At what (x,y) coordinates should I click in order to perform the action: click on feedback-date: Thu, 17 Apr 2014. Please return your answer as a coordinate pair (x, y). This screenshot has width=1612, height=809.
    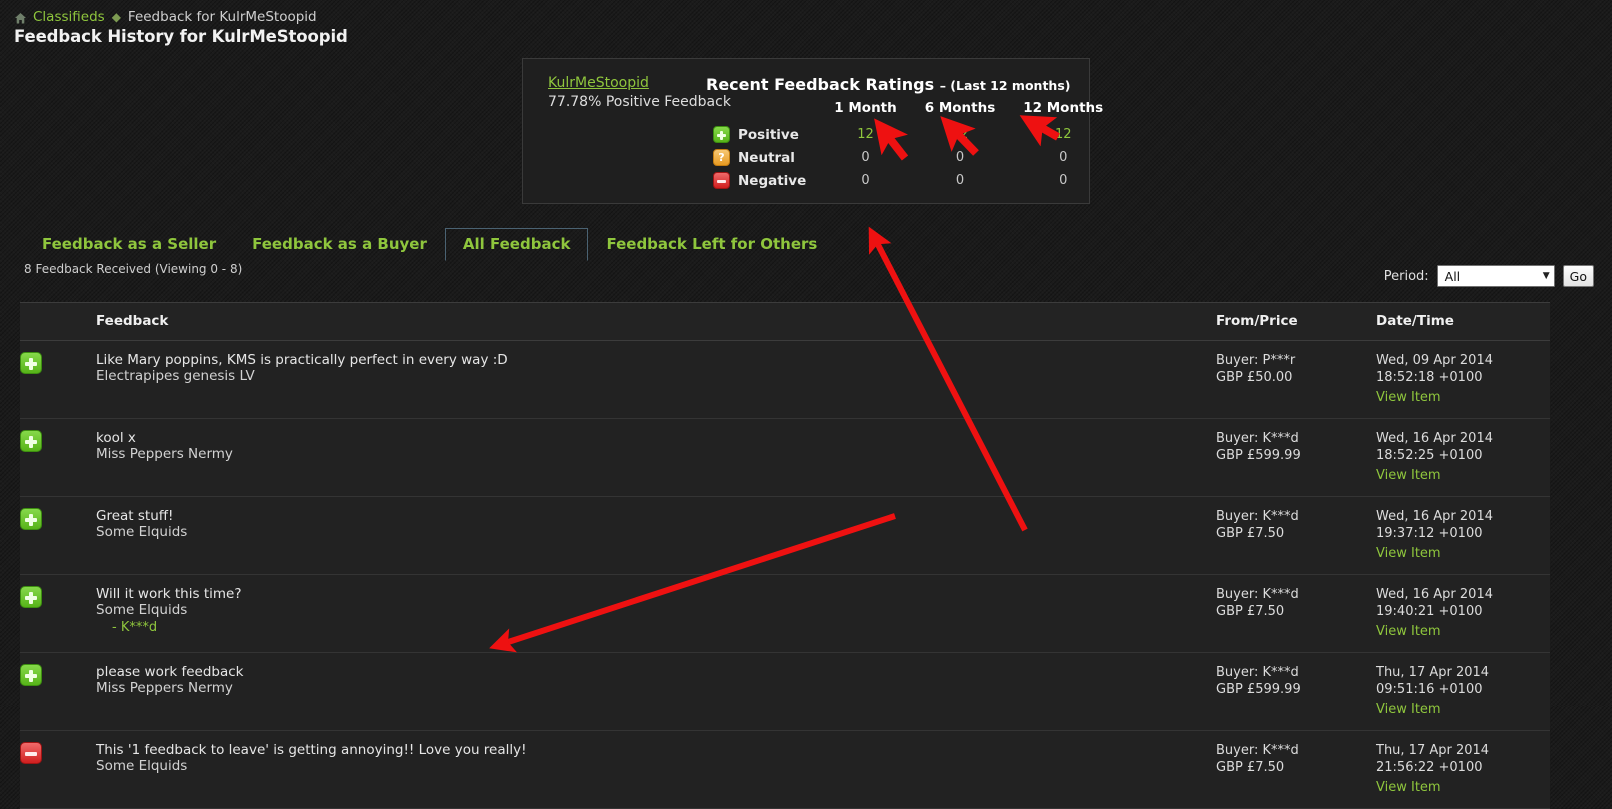
    Looking at the image, I should click on (1433, 750).